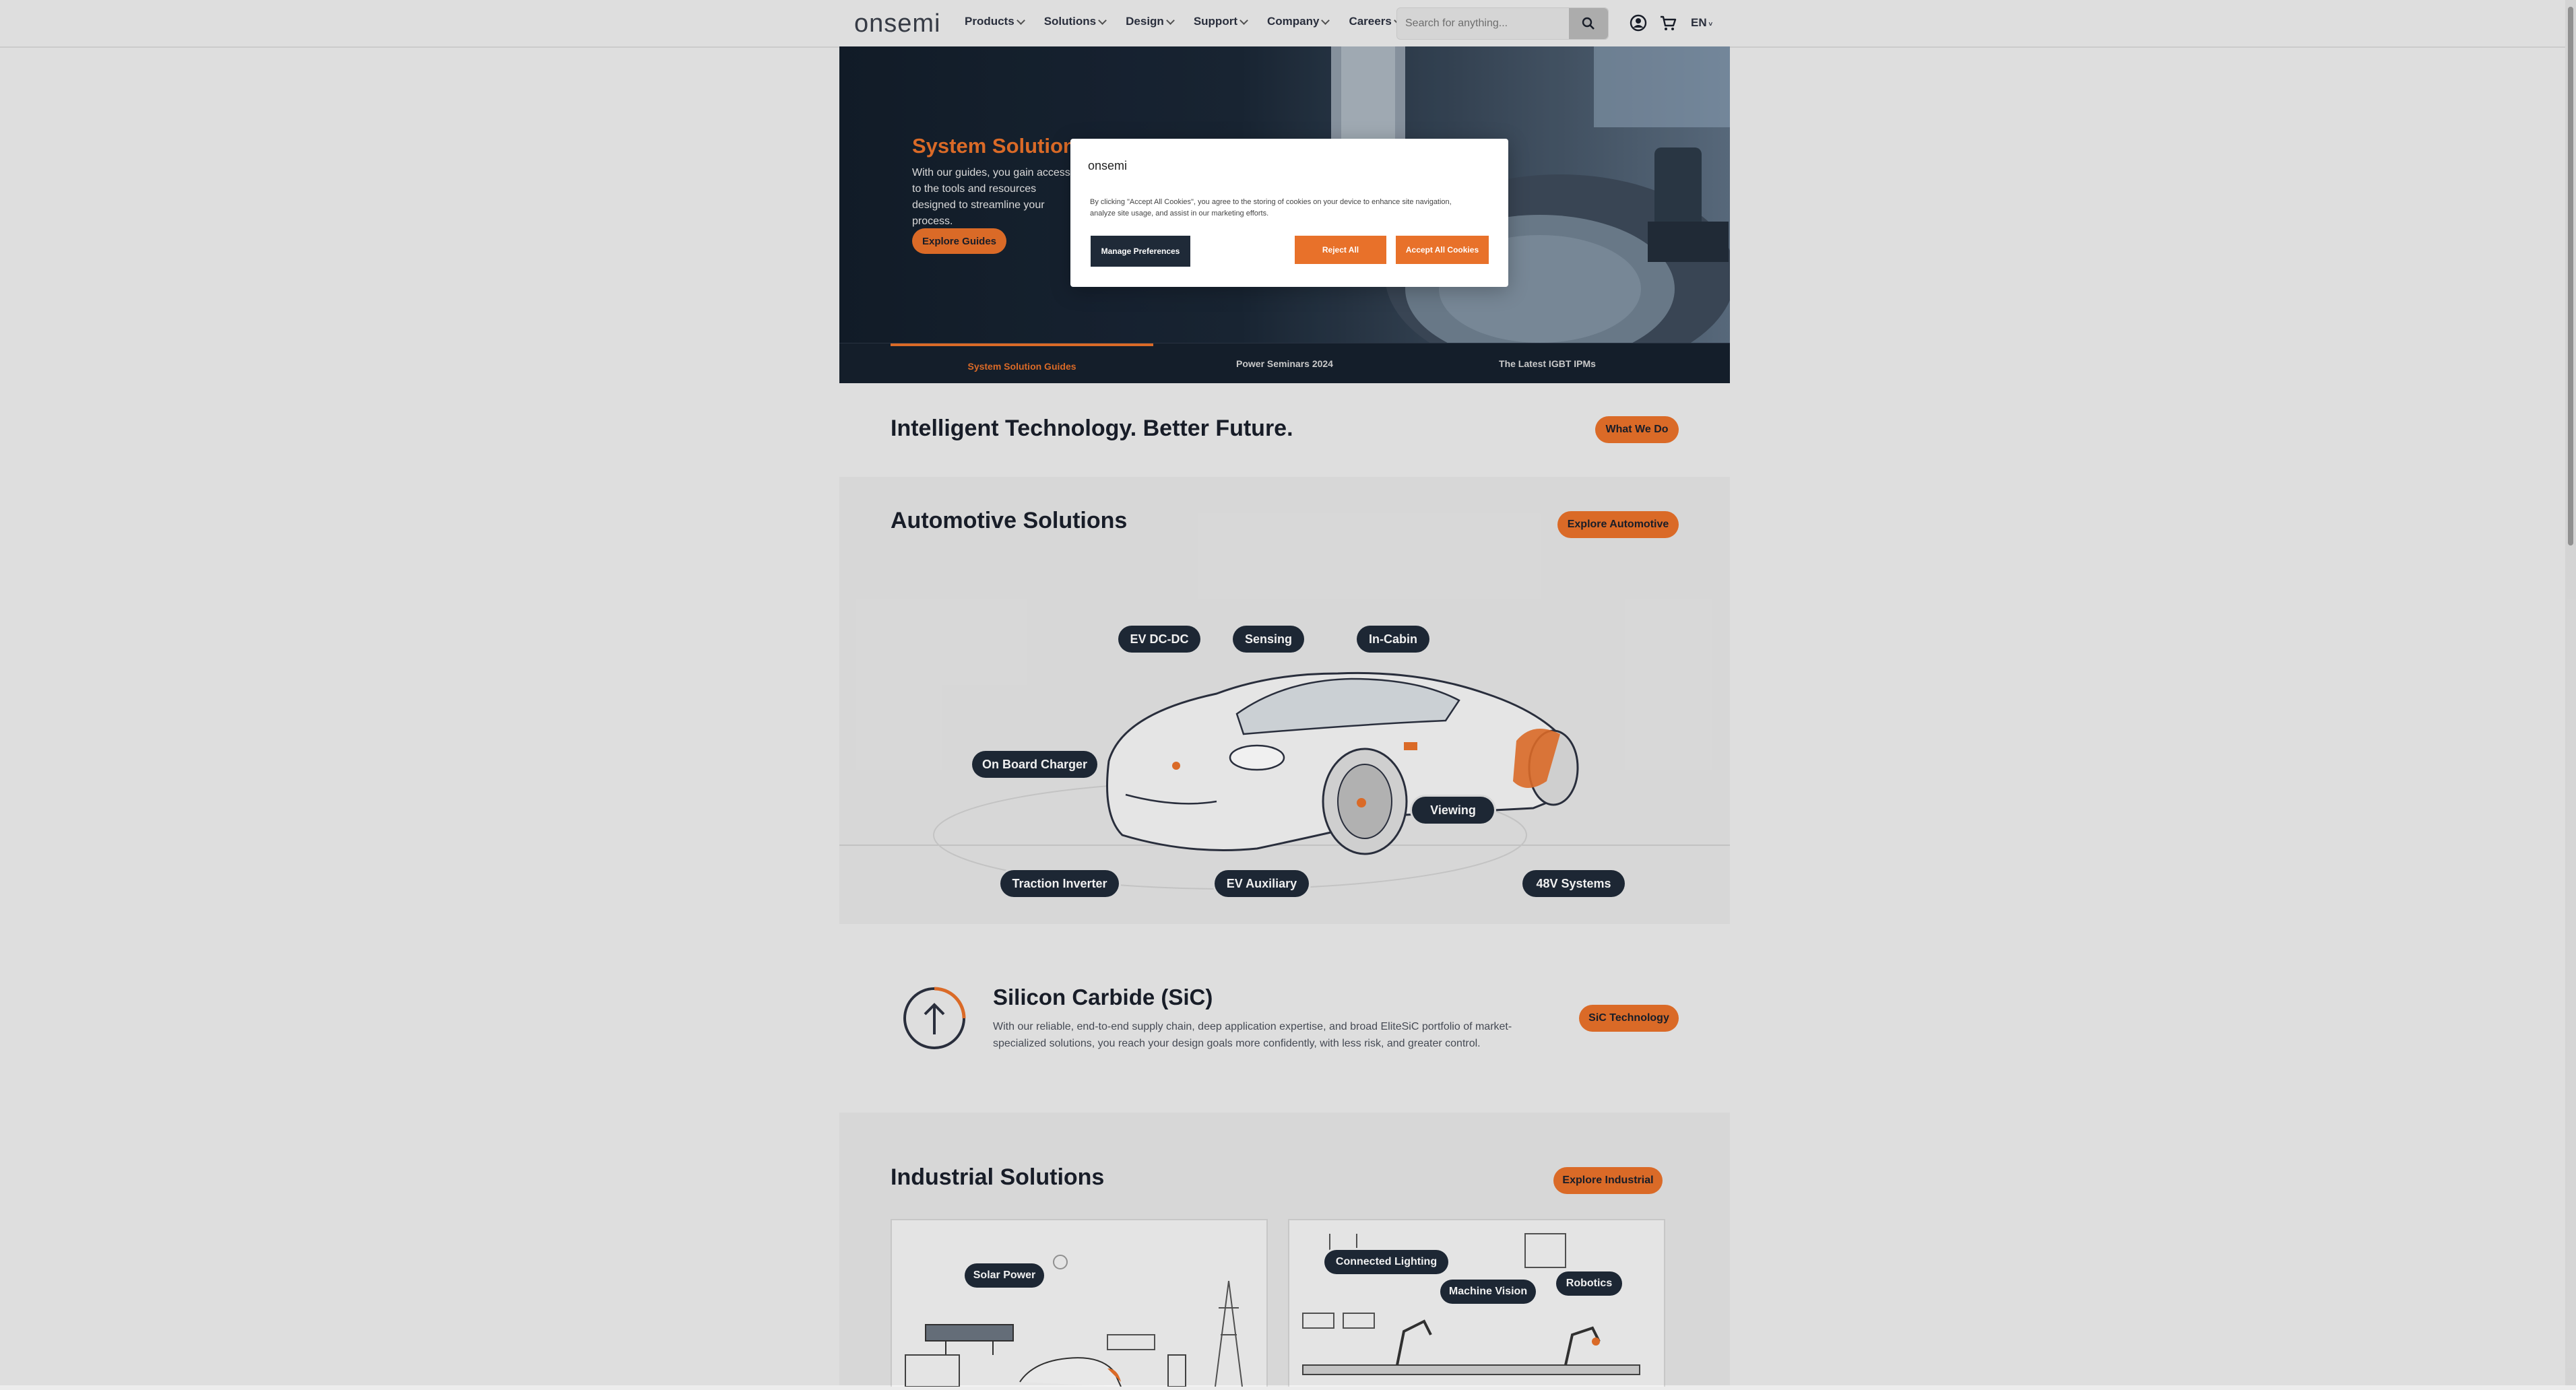 The width and height of the screenshot is (2576, 1390). Describe the element at coordinates (1443, 250) in the screenshot. I see `accept-all-cookies-button: Accept All Cookies` at that location.